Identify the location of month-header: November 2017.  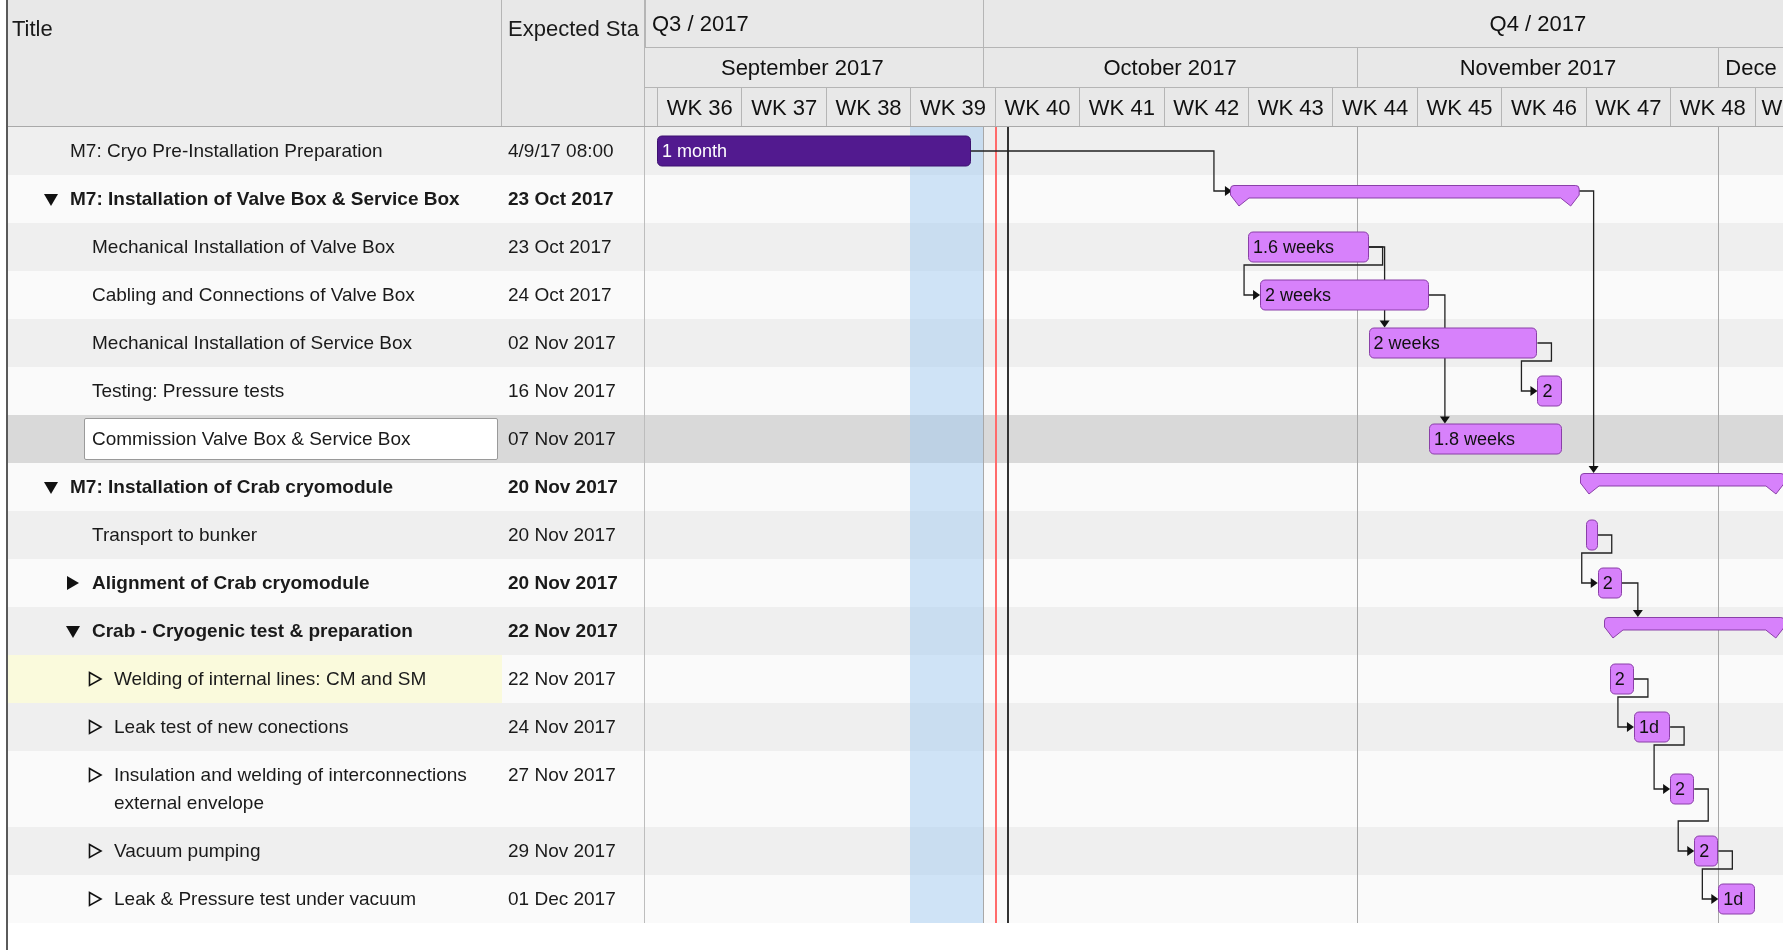
(1537, 67).